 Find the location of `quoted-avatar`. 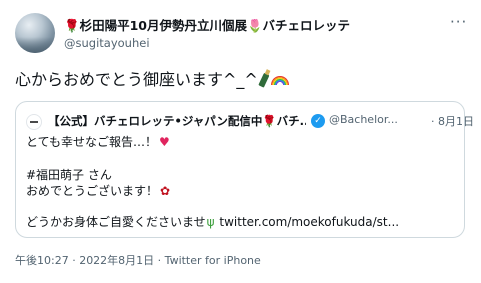

quoted-avatar is located at coordinates (34, 122).